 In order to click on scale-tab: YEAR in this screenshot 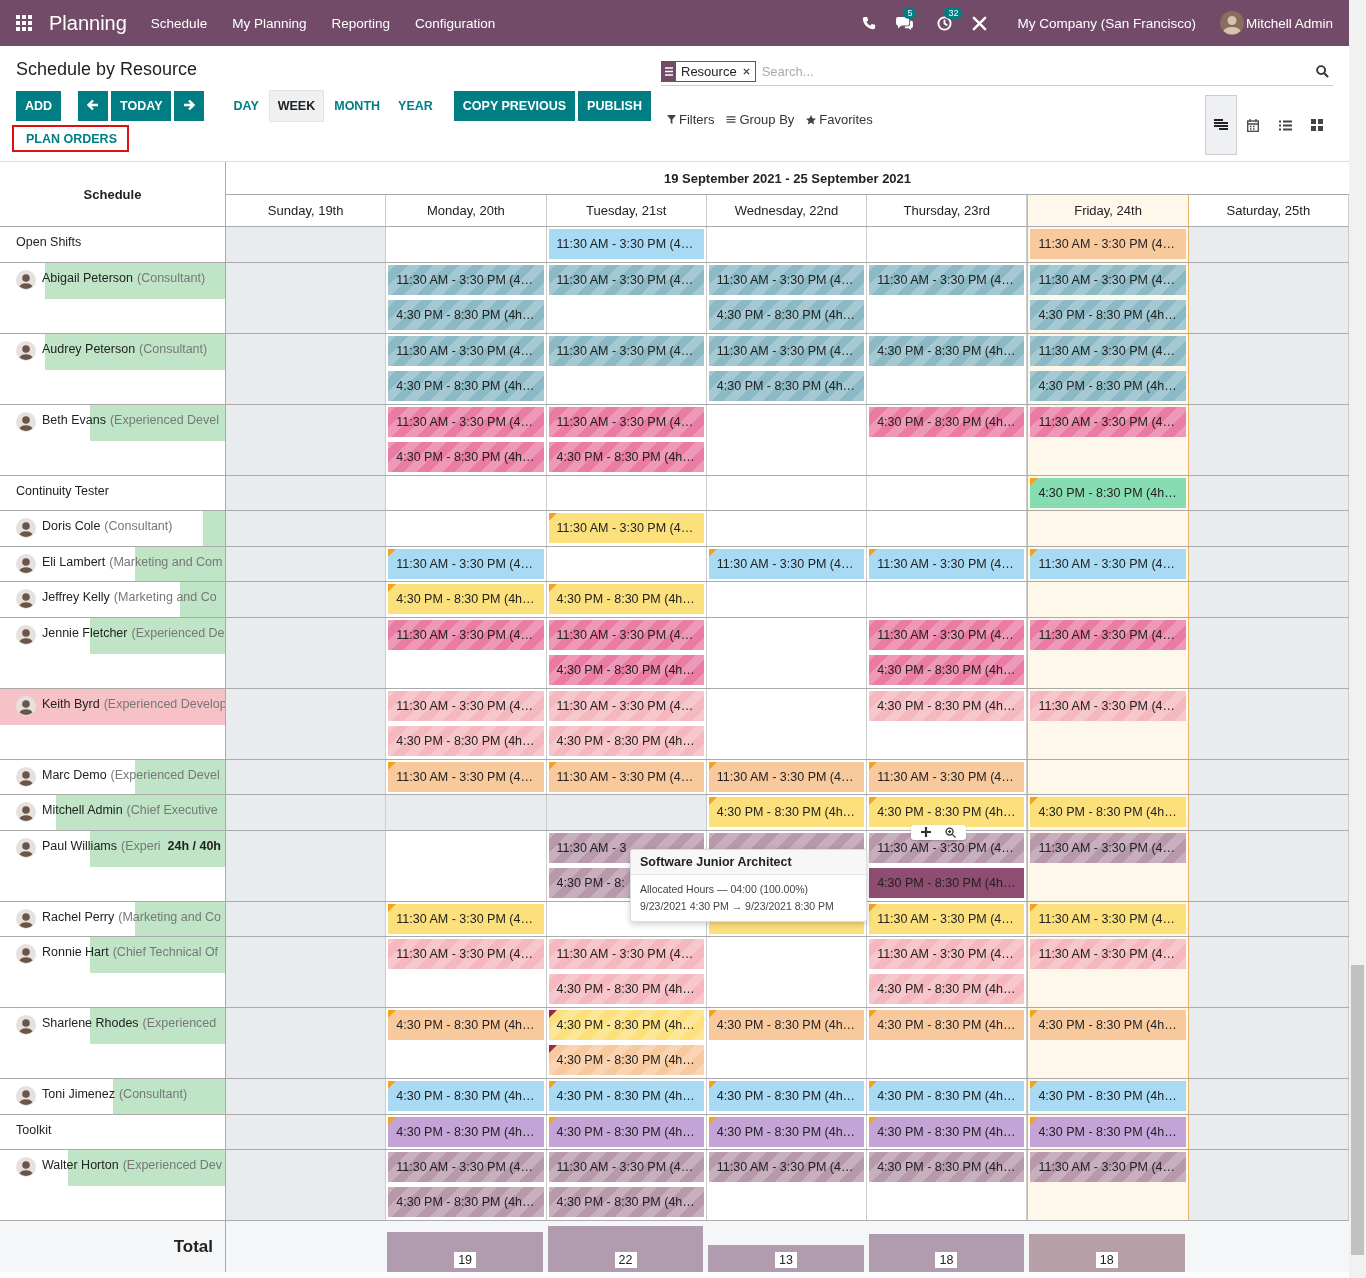, I will do `click(415, 106)`.